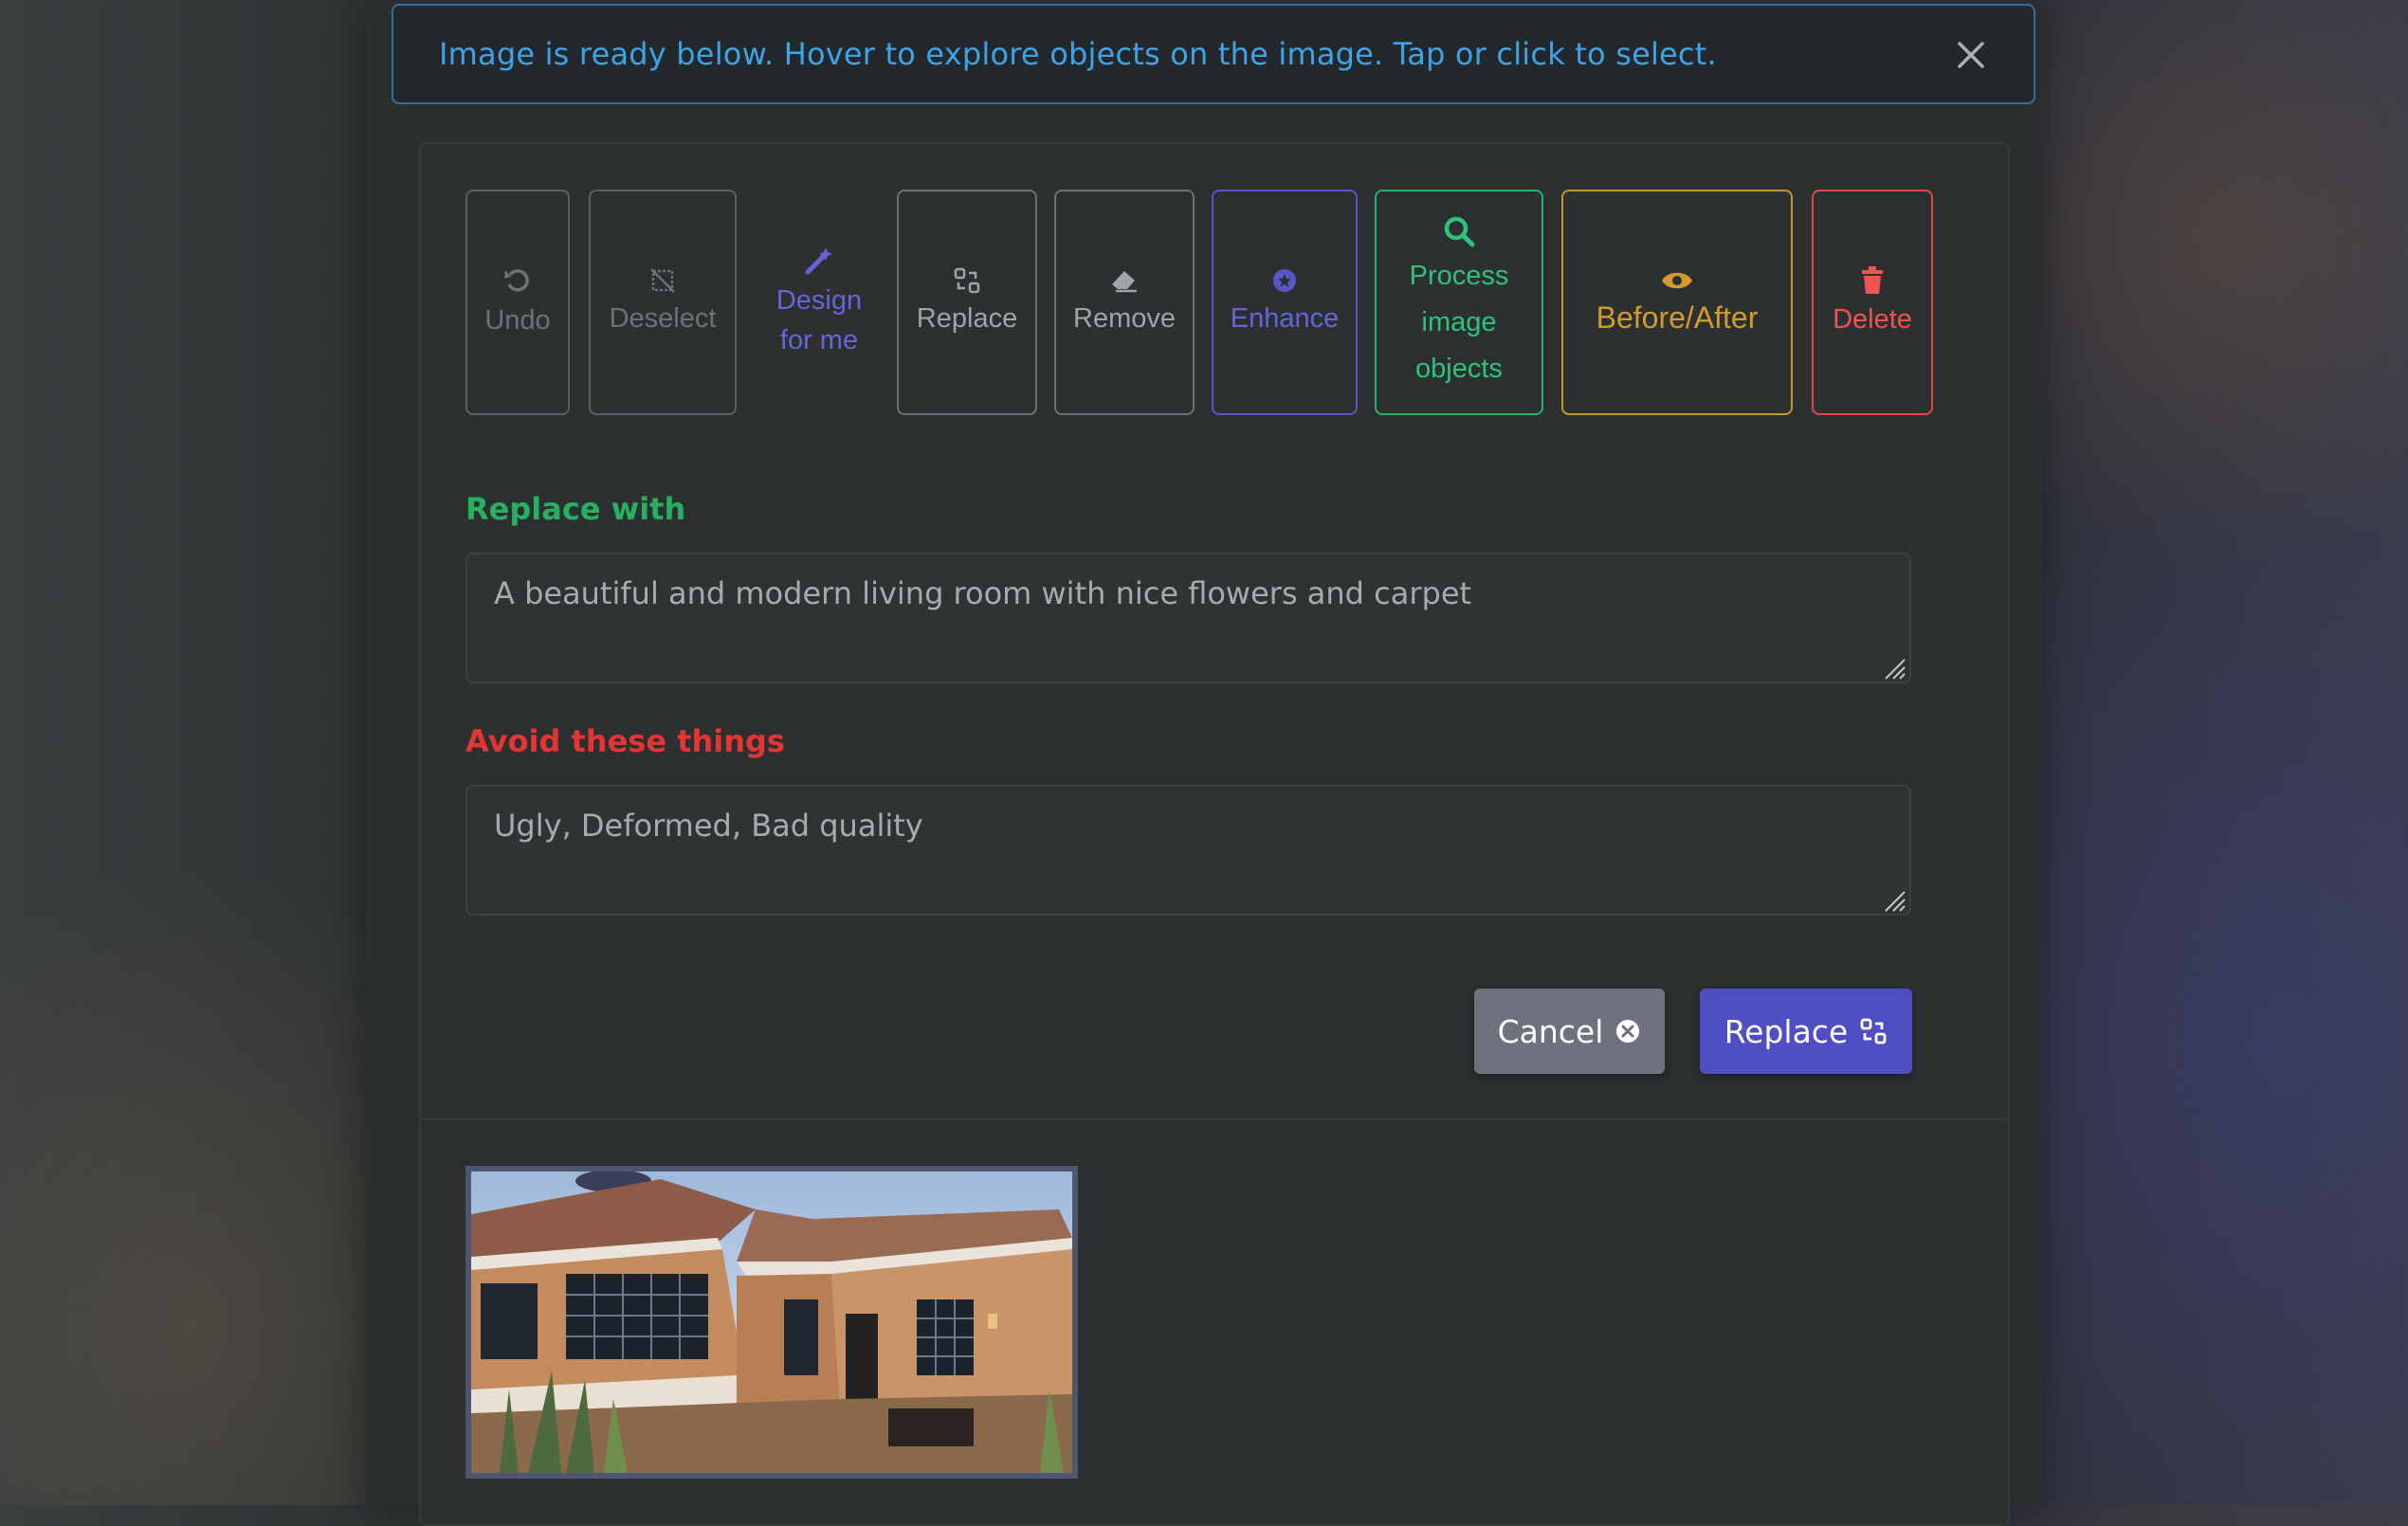 This screenshot has height=1526, width=2408. What do you see at coordinates (967, 302) in the screenshot?
I see `replace-tool-button: Replace` at bounding box center [967, 302].